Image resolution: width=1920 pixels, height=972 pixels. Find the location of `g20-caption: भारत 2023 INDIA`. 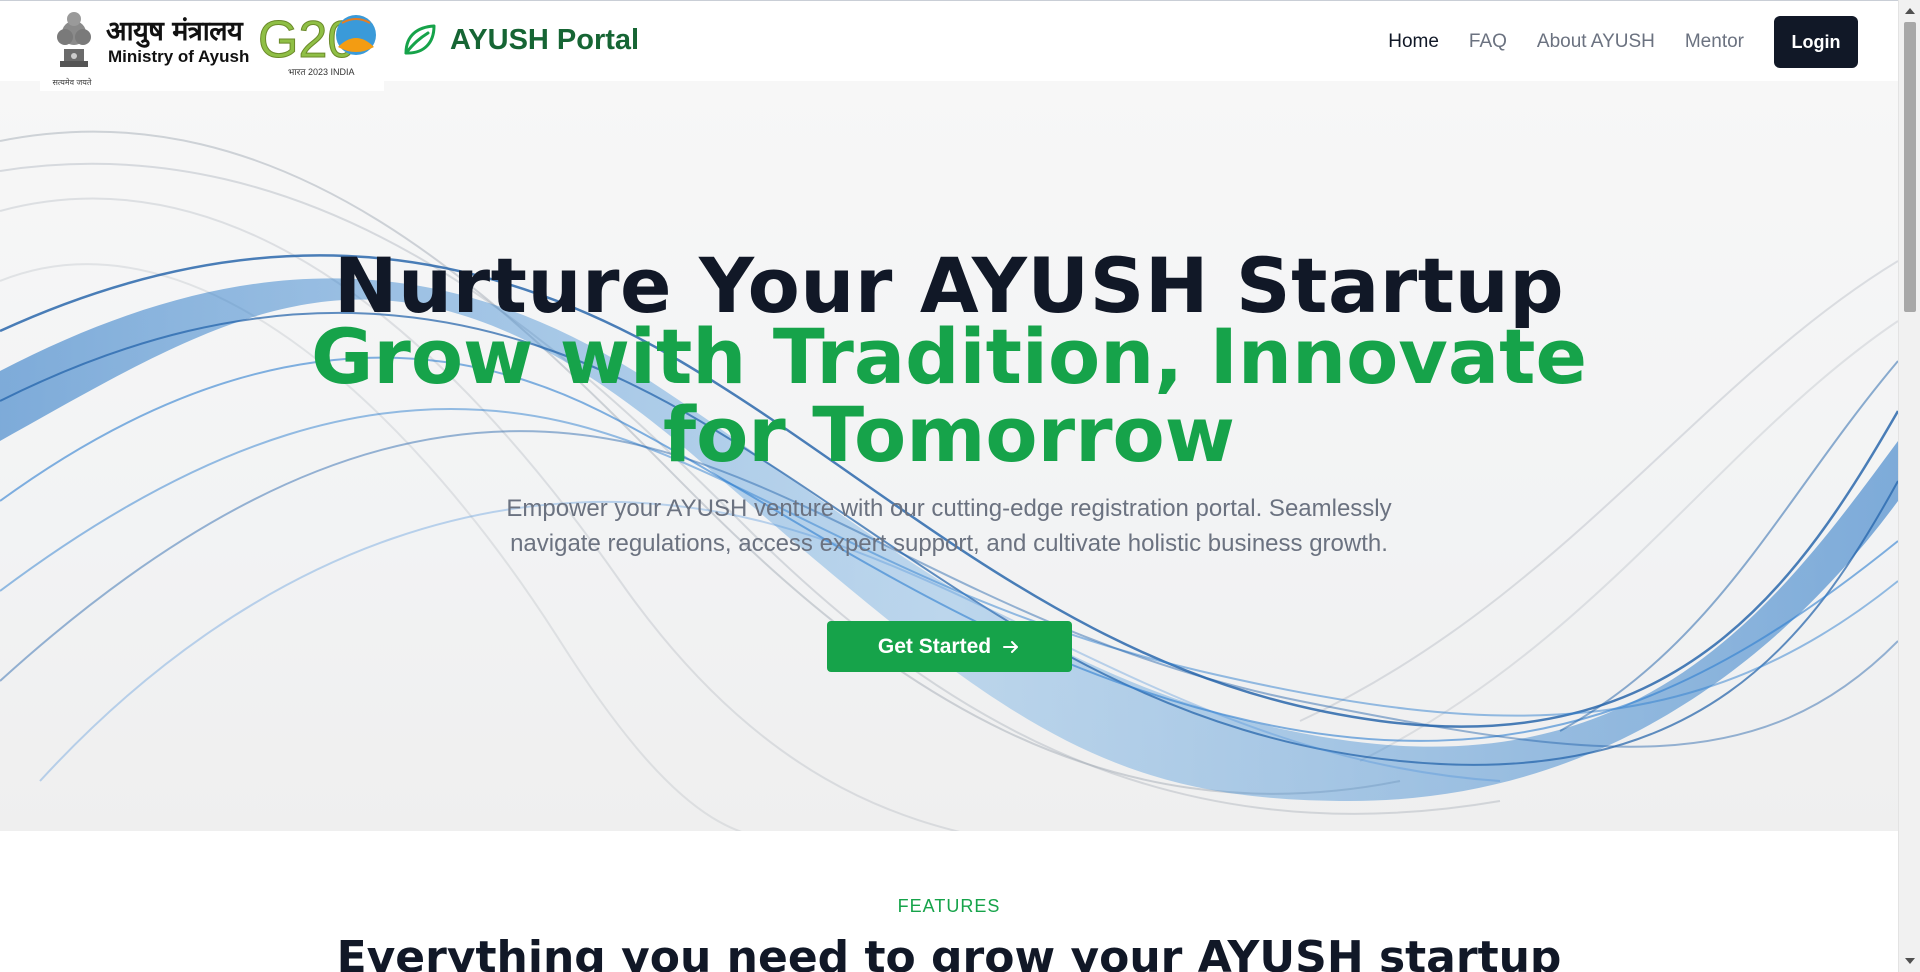

g20-caption: भारत 2023 INDIA is located at coordinates (321, 72).